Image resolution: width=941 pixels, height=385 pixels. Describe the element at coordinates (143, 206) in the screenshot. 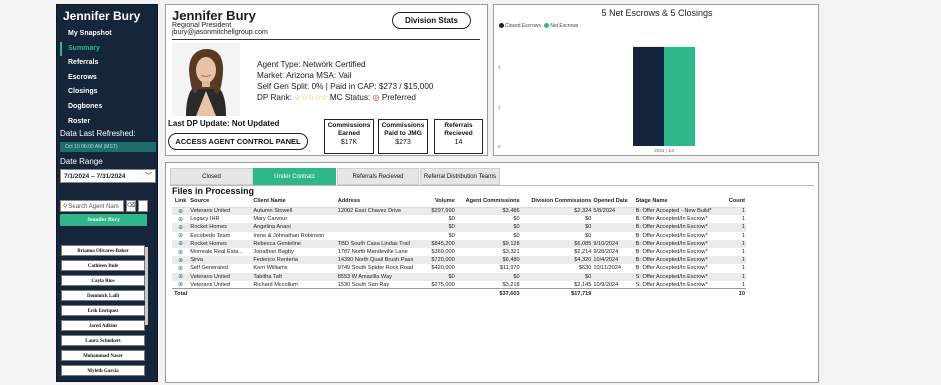

I see `clear-filter-button` at that location.